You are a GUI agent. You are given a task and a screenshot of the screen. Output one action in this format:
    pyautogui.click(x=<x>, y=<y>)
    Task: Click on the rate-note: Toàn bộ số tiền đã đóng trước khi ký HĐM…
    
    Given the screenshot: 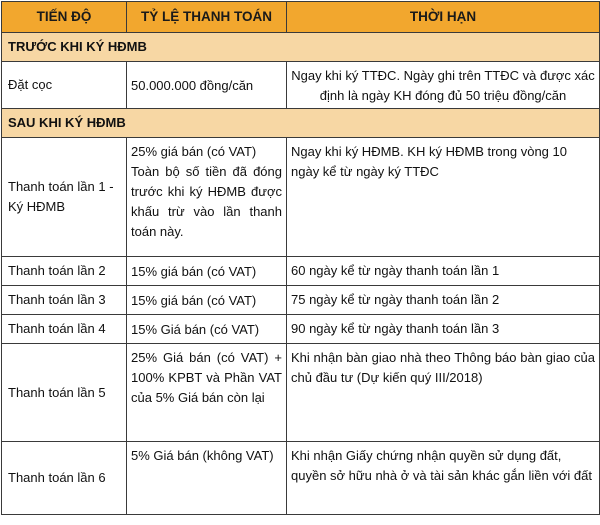 What is the action you would take?
    pyautogui.click(x=206, y=201)
    